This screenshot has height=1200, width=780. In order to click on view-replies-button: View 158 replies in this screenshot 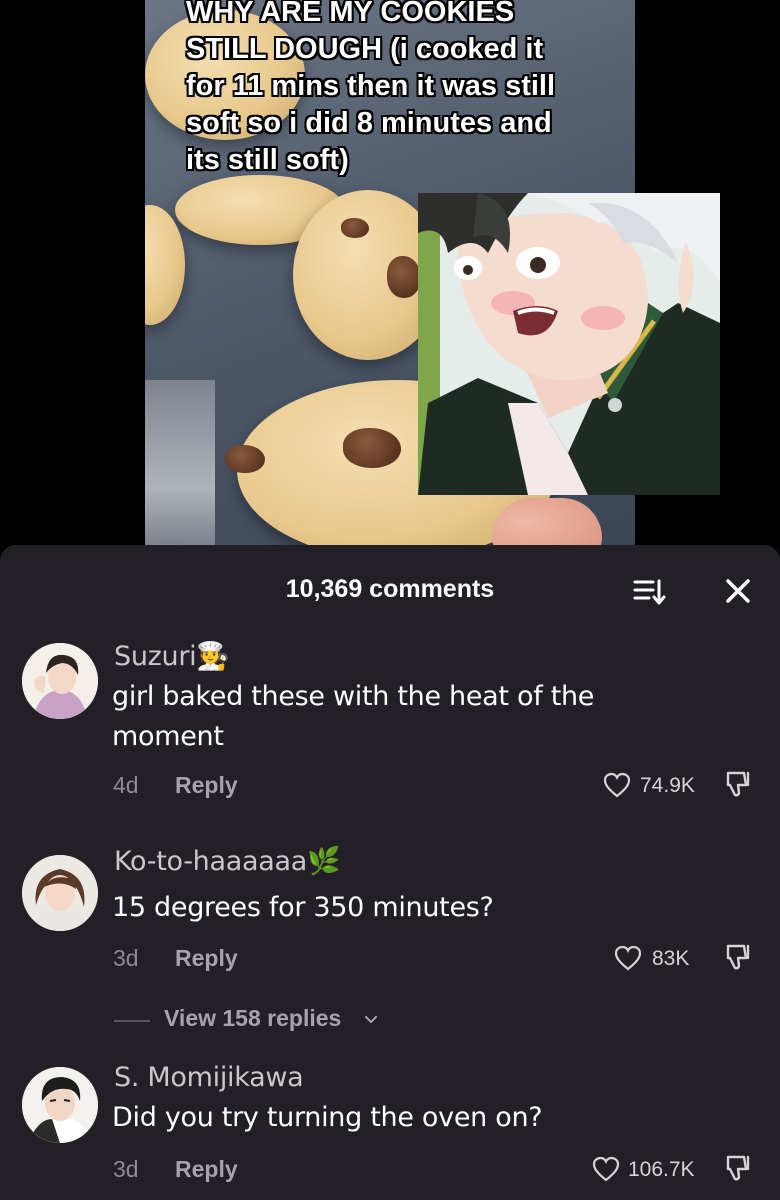, I will do `click(264, 1020)`.